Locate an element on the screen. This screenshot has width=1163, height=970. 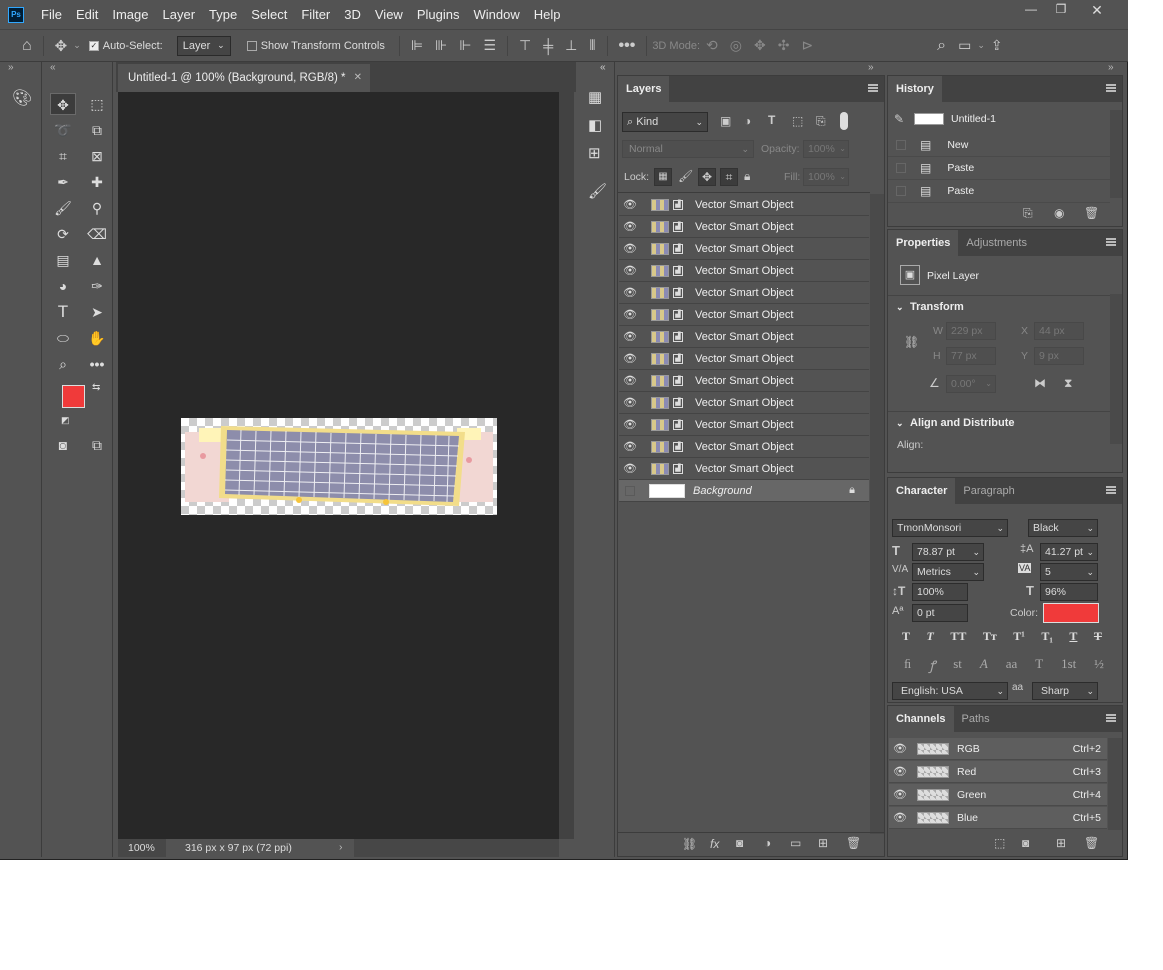
lock-icon: 🔒︎ is located at coordinates (852, 490).